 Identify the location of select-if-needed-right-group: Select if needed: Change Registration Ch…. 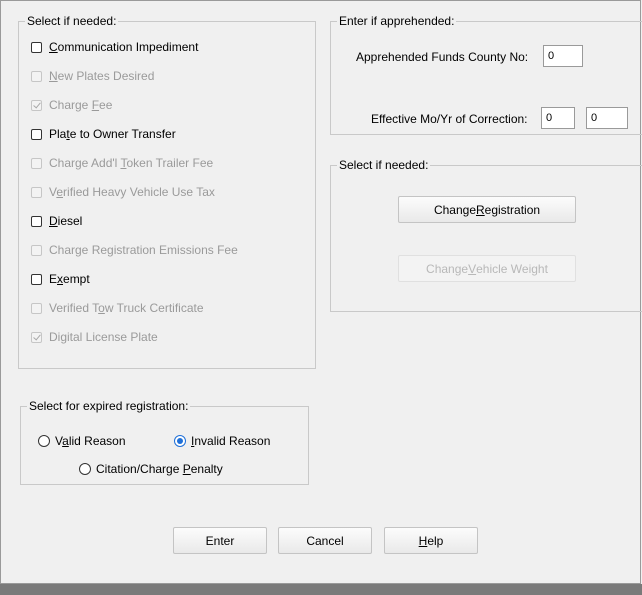
(486, 235).